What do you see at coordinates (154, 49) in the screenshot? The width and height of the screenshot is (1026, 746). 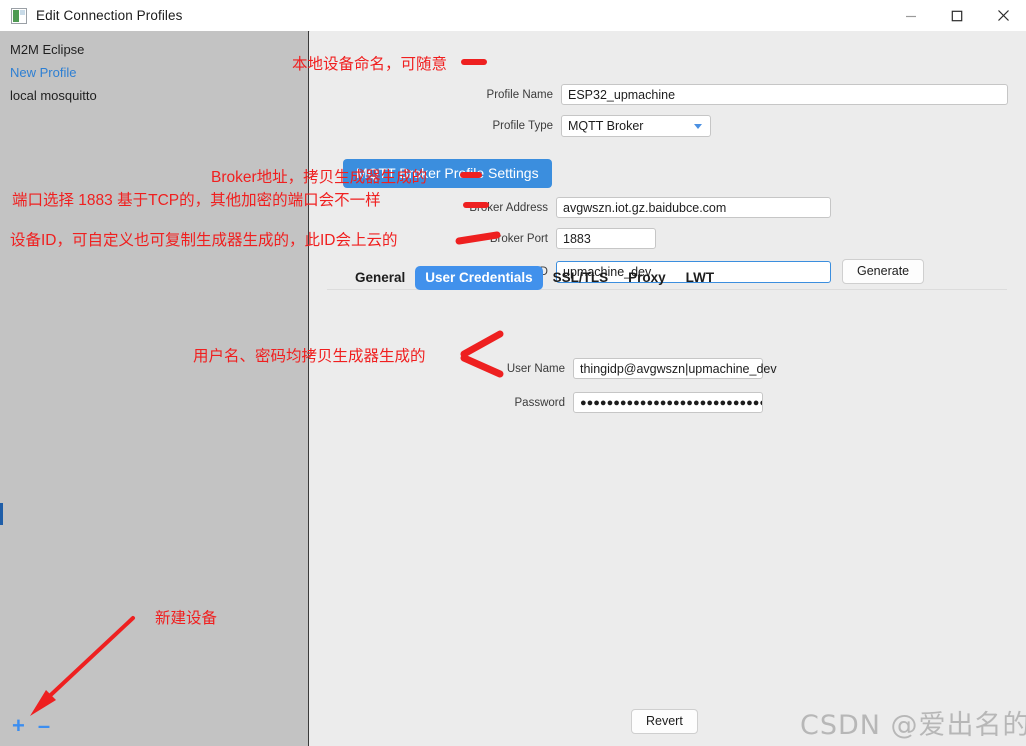 I see `sidebar-item-m2m-eclipse: M2M Eclipse` at bounding box center [154, 49].